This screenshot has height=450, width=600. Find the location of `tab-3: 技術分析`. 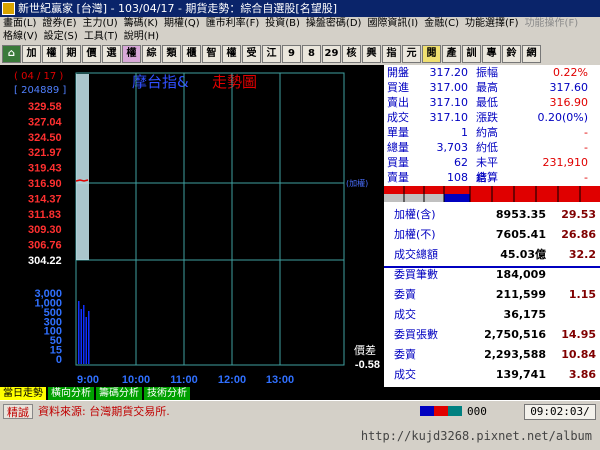

tab-3: 技術分析 is located at coordinates (167, 393).